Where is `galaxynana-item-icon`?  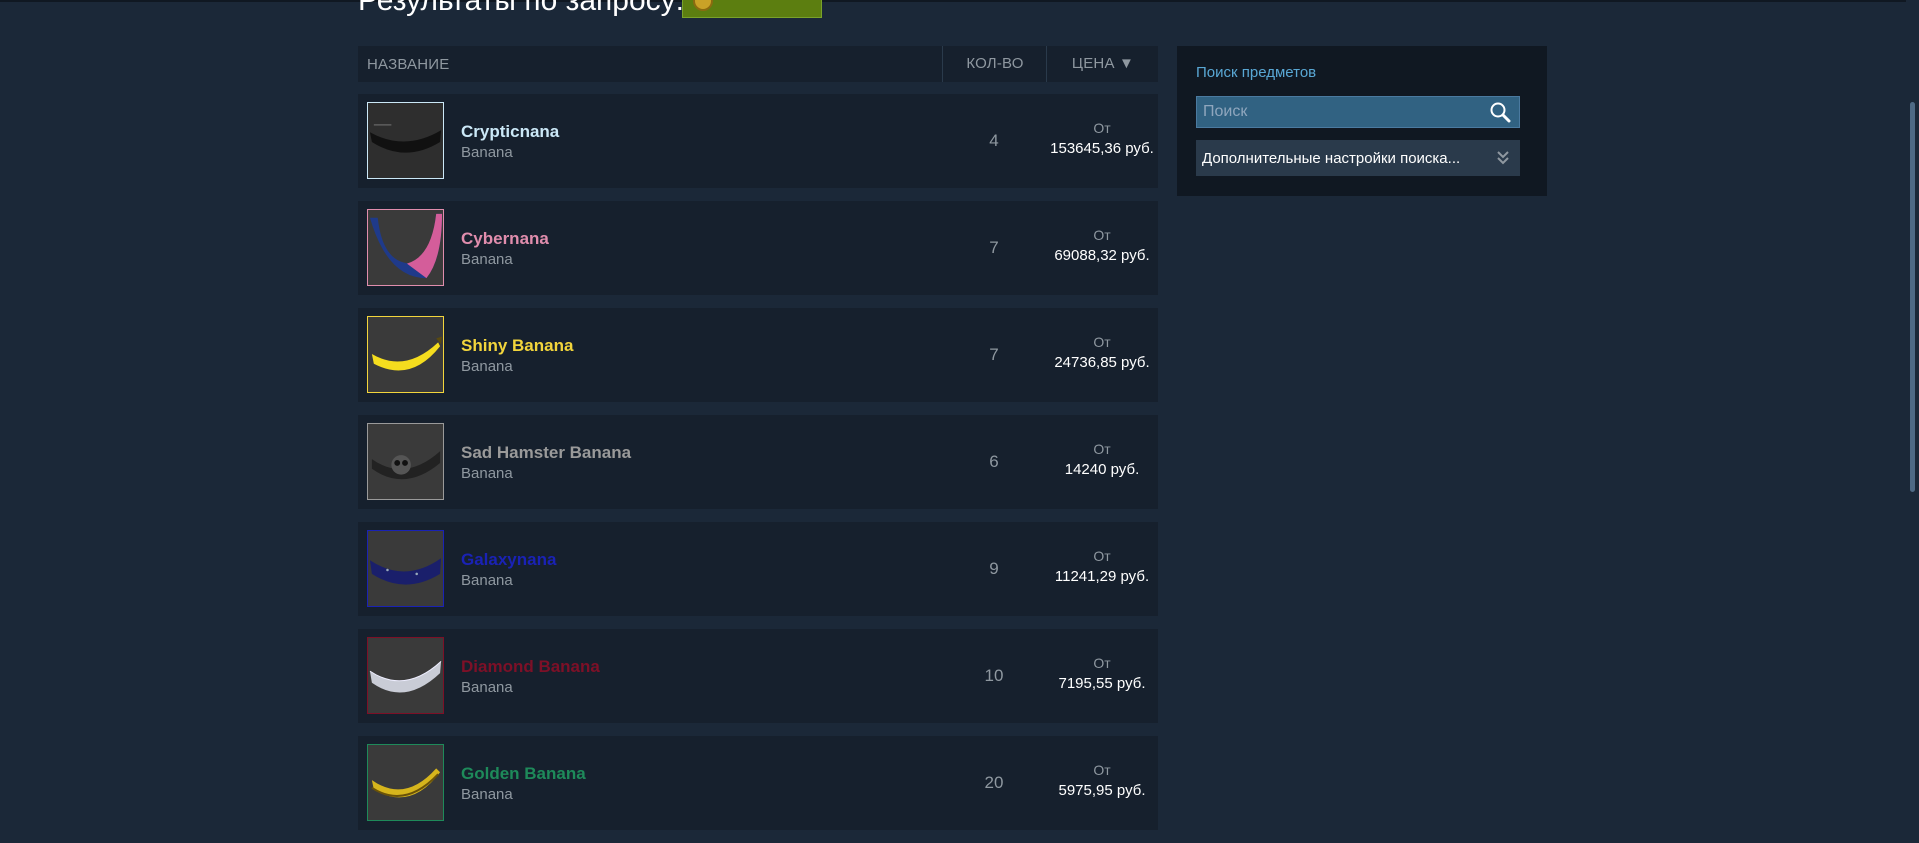 galaxynana-item-icon is located at coordinates (405, 568).